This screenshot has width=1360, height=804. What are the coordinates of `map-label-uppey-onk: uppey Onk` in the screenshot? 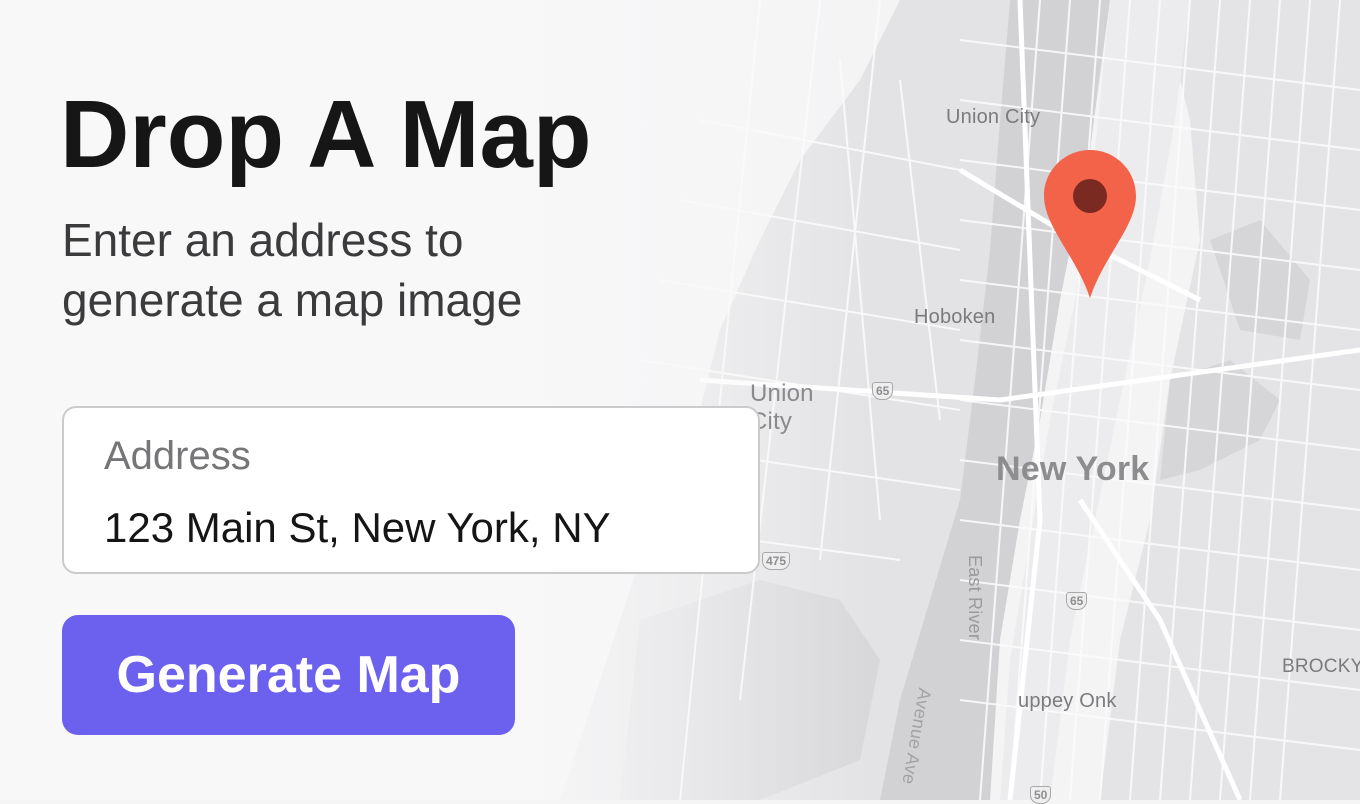 It's located at (1067, 701).